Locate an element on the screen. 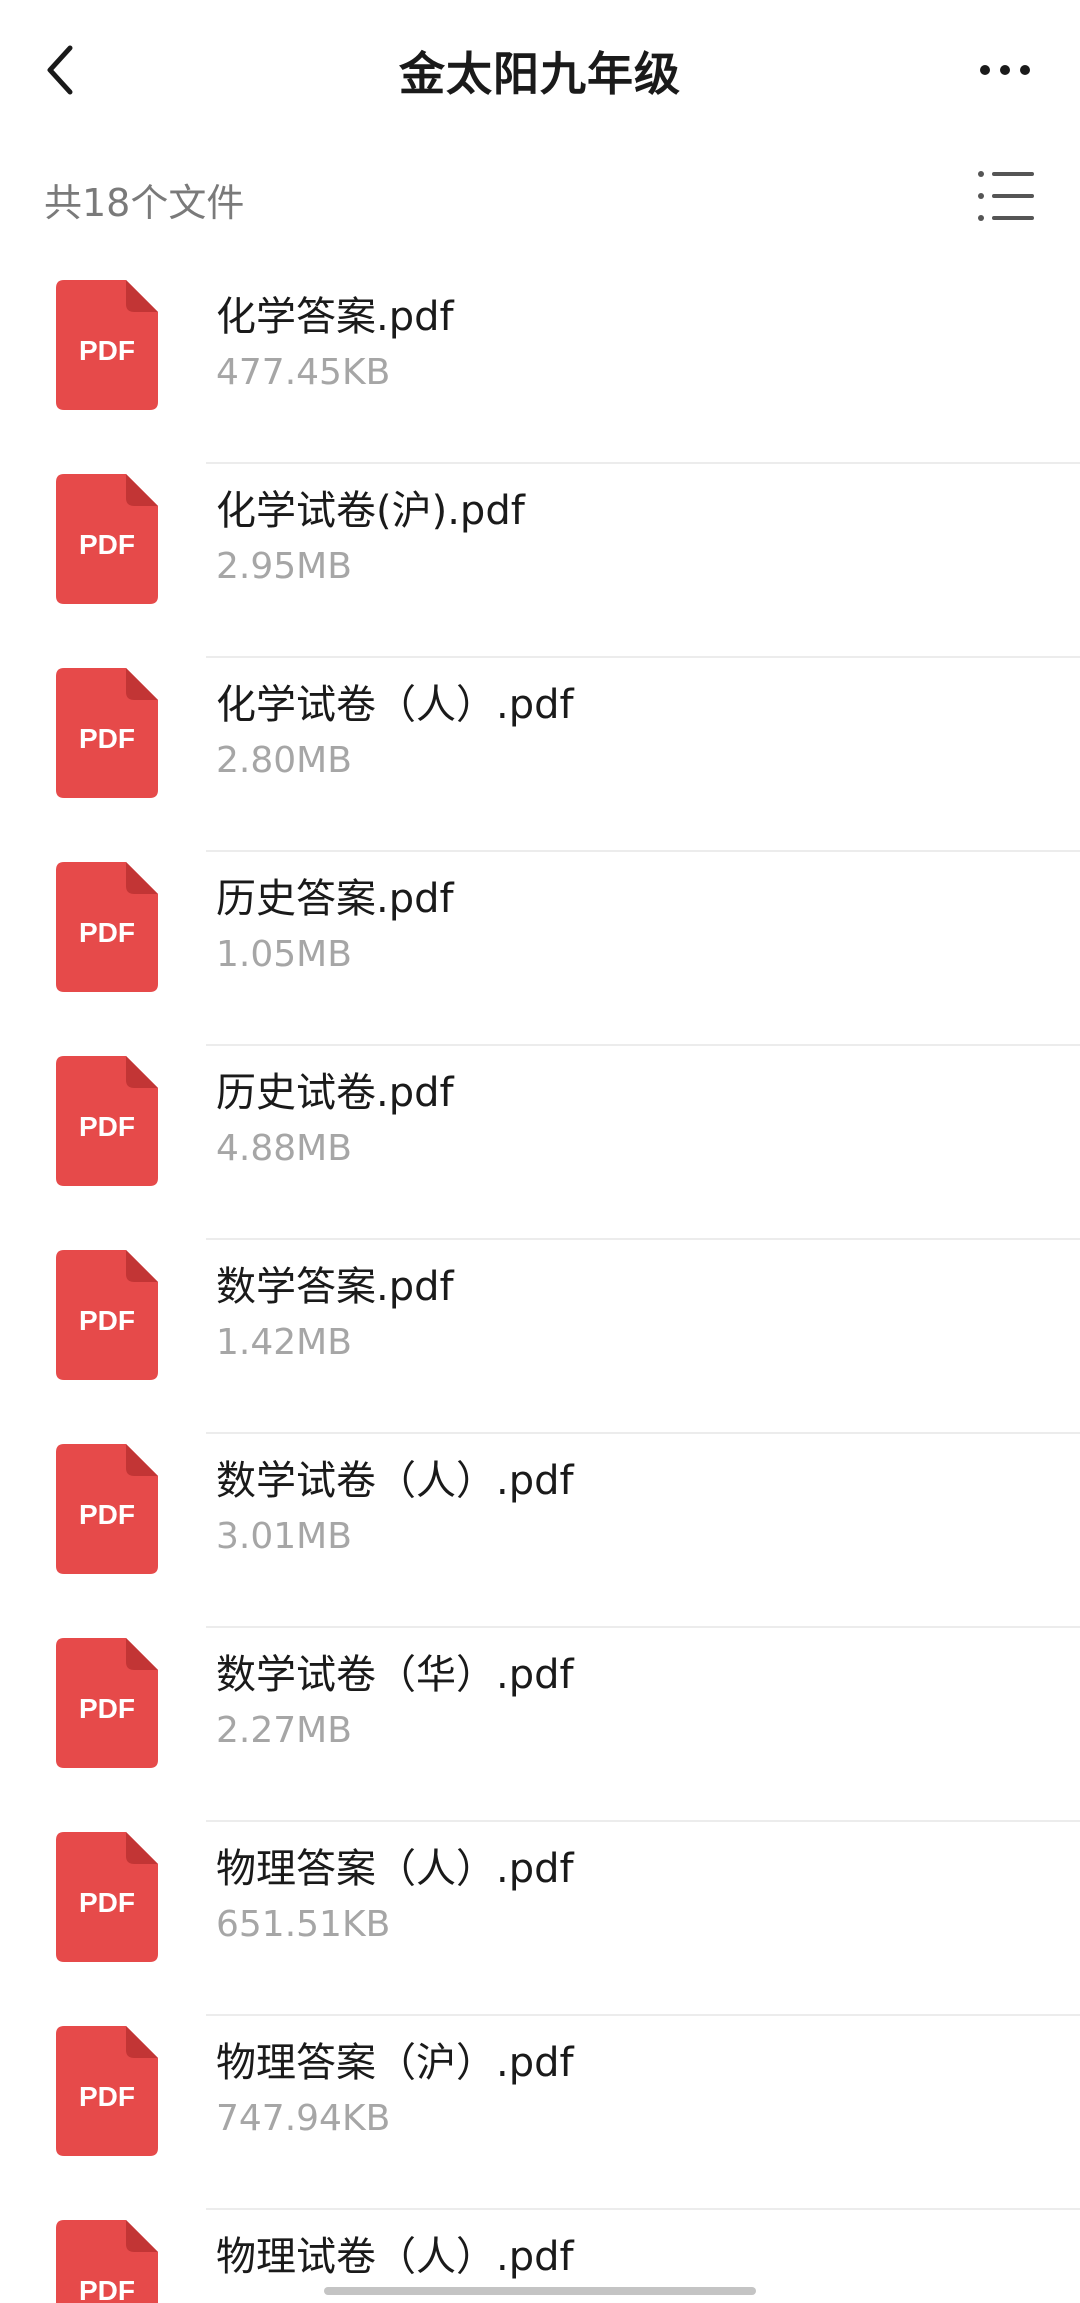 This screenshot has height=2303, width=1080. file-size: 4.88MB is located at coordinates (284, 1148).